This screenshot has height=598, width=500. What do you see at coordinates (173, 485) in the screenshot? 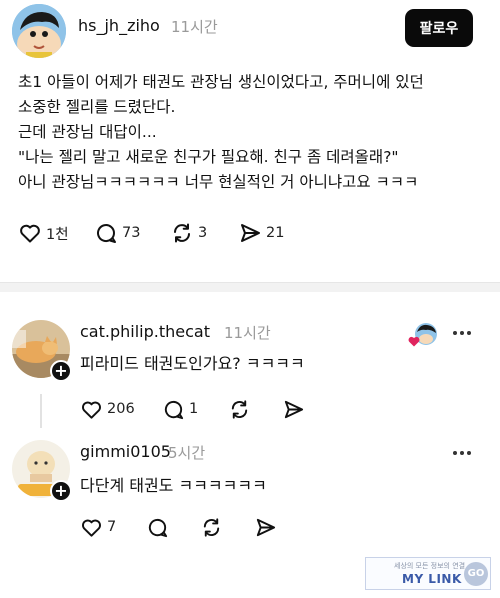
I see `reply-text: 다단계 태권도 ㅋㅋㅋㅋㅋㅋ` at bounding box center [173, 485].